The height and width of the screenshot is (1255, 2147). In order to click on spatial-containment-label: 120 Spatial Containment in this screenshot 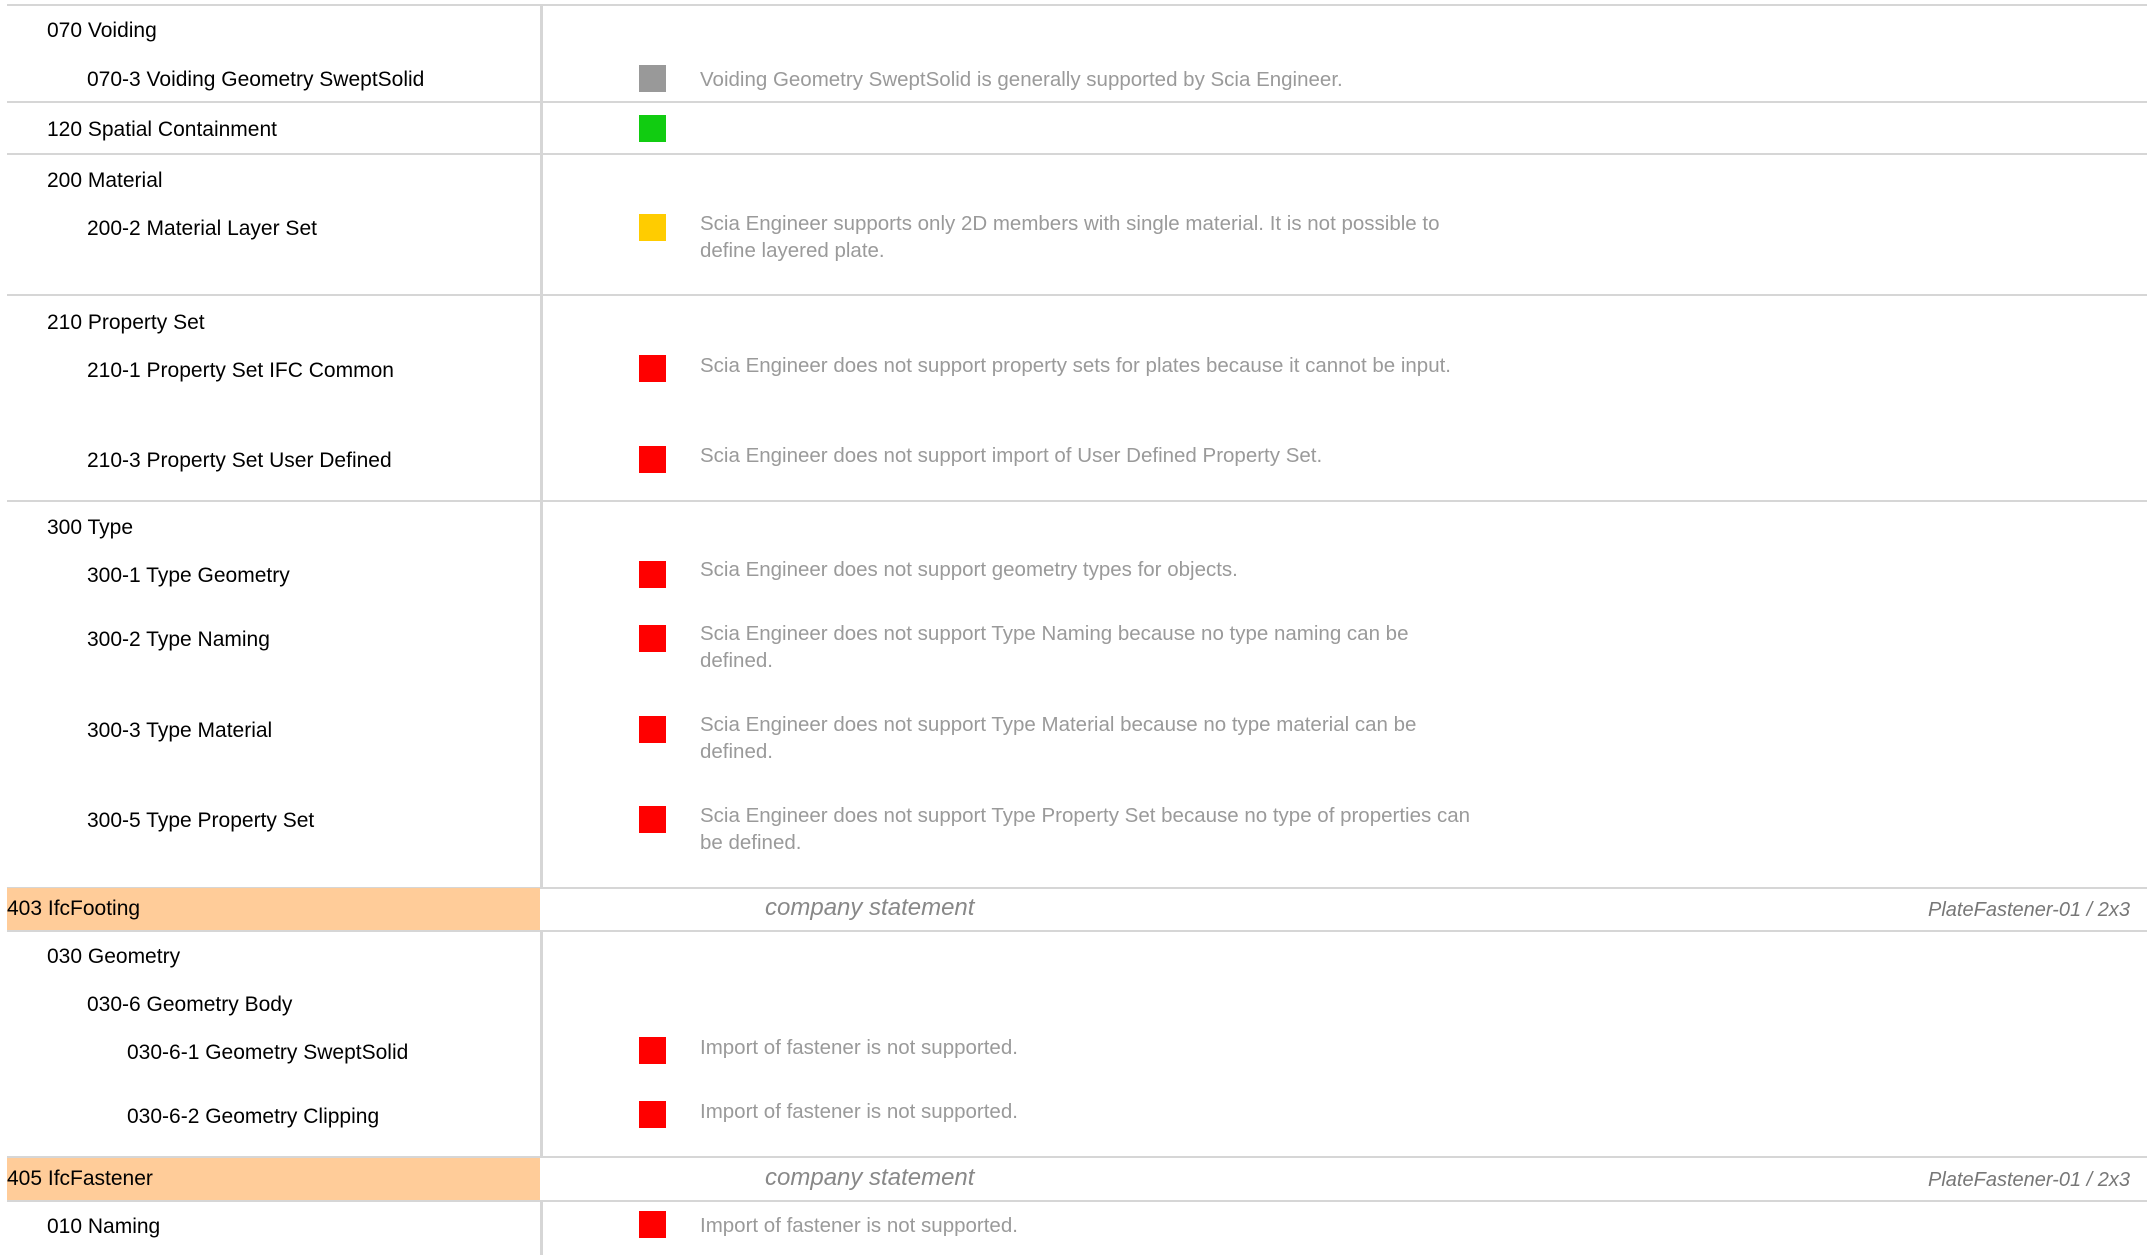, I will do `click(162, 129)`.